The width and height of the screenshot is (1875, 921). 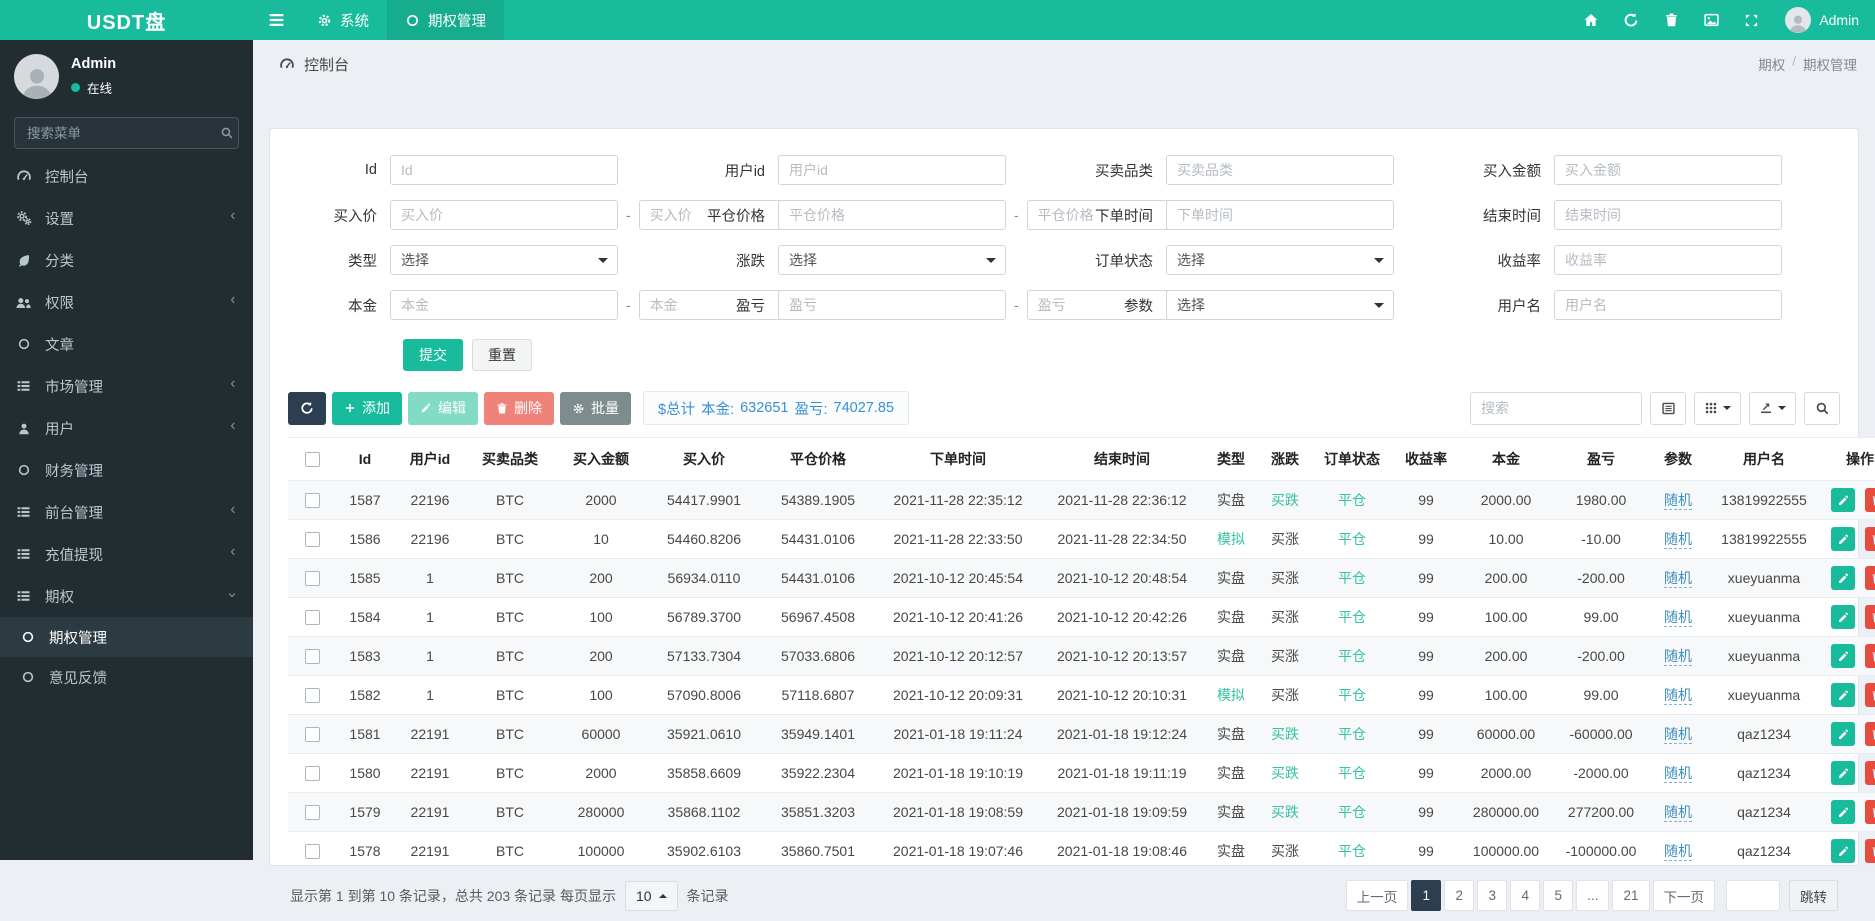 I want to click on sidebar-item-options-manage: 期权管理, so click(x=126, y=637).